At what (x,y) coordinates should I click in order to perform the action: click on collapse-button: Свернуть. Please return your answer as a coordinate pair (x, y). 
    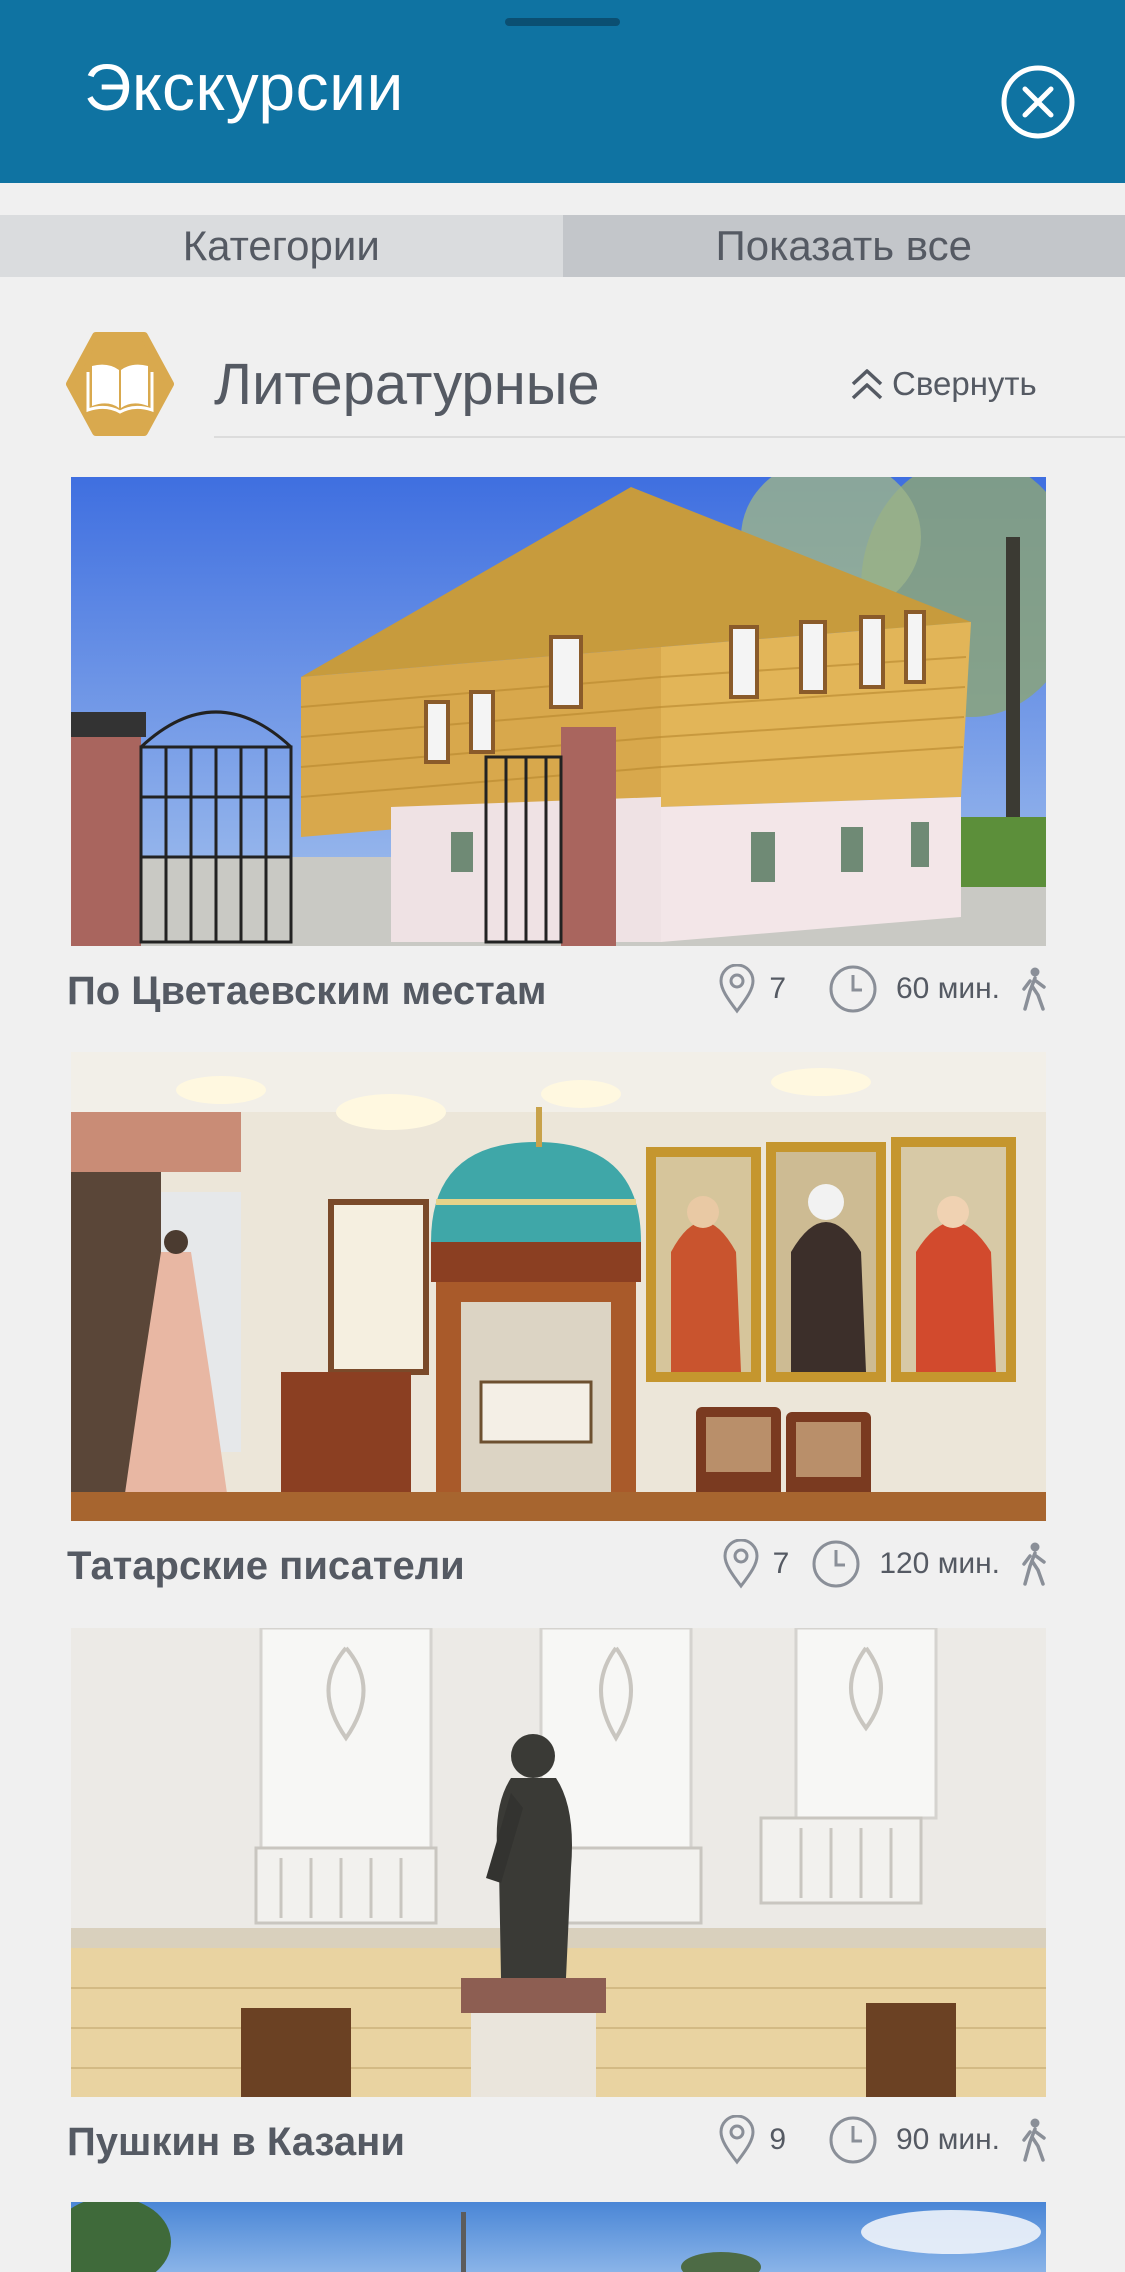
    Looking at the image, I should click on (943, 384).